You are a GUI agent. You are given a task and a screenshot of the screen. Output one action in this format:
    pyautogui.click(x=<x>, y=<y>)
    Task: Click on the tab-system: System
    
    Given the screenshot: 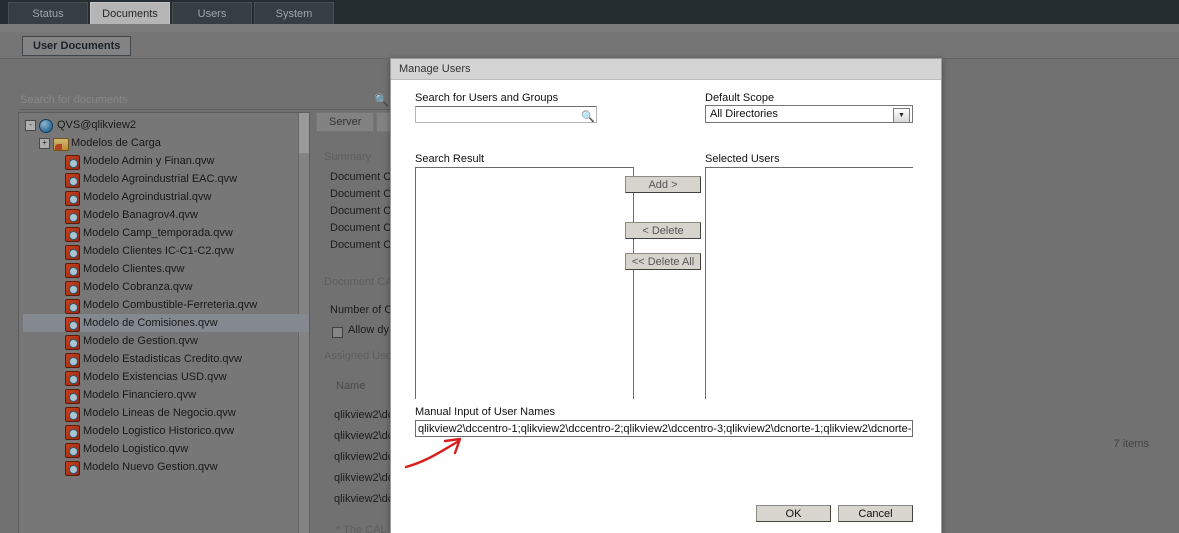 What is the action you would take?
    pyautogui.click(x=294, y=13)
    